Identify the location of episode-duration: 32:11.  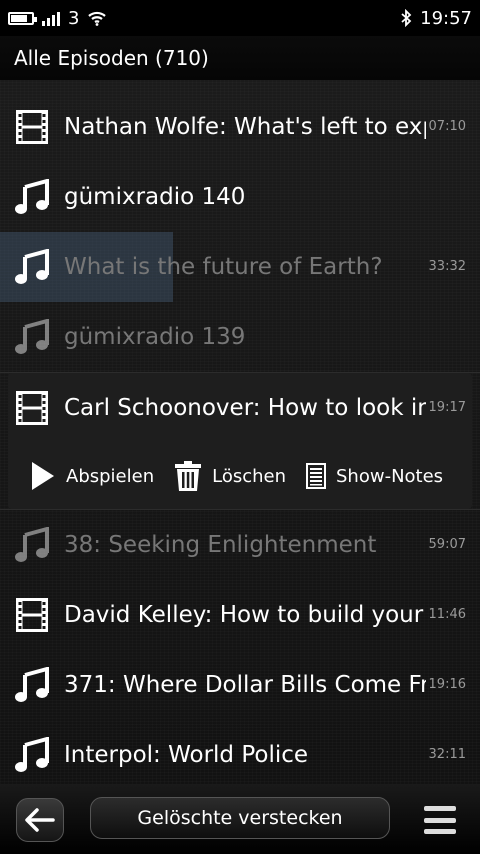
(447, 754).